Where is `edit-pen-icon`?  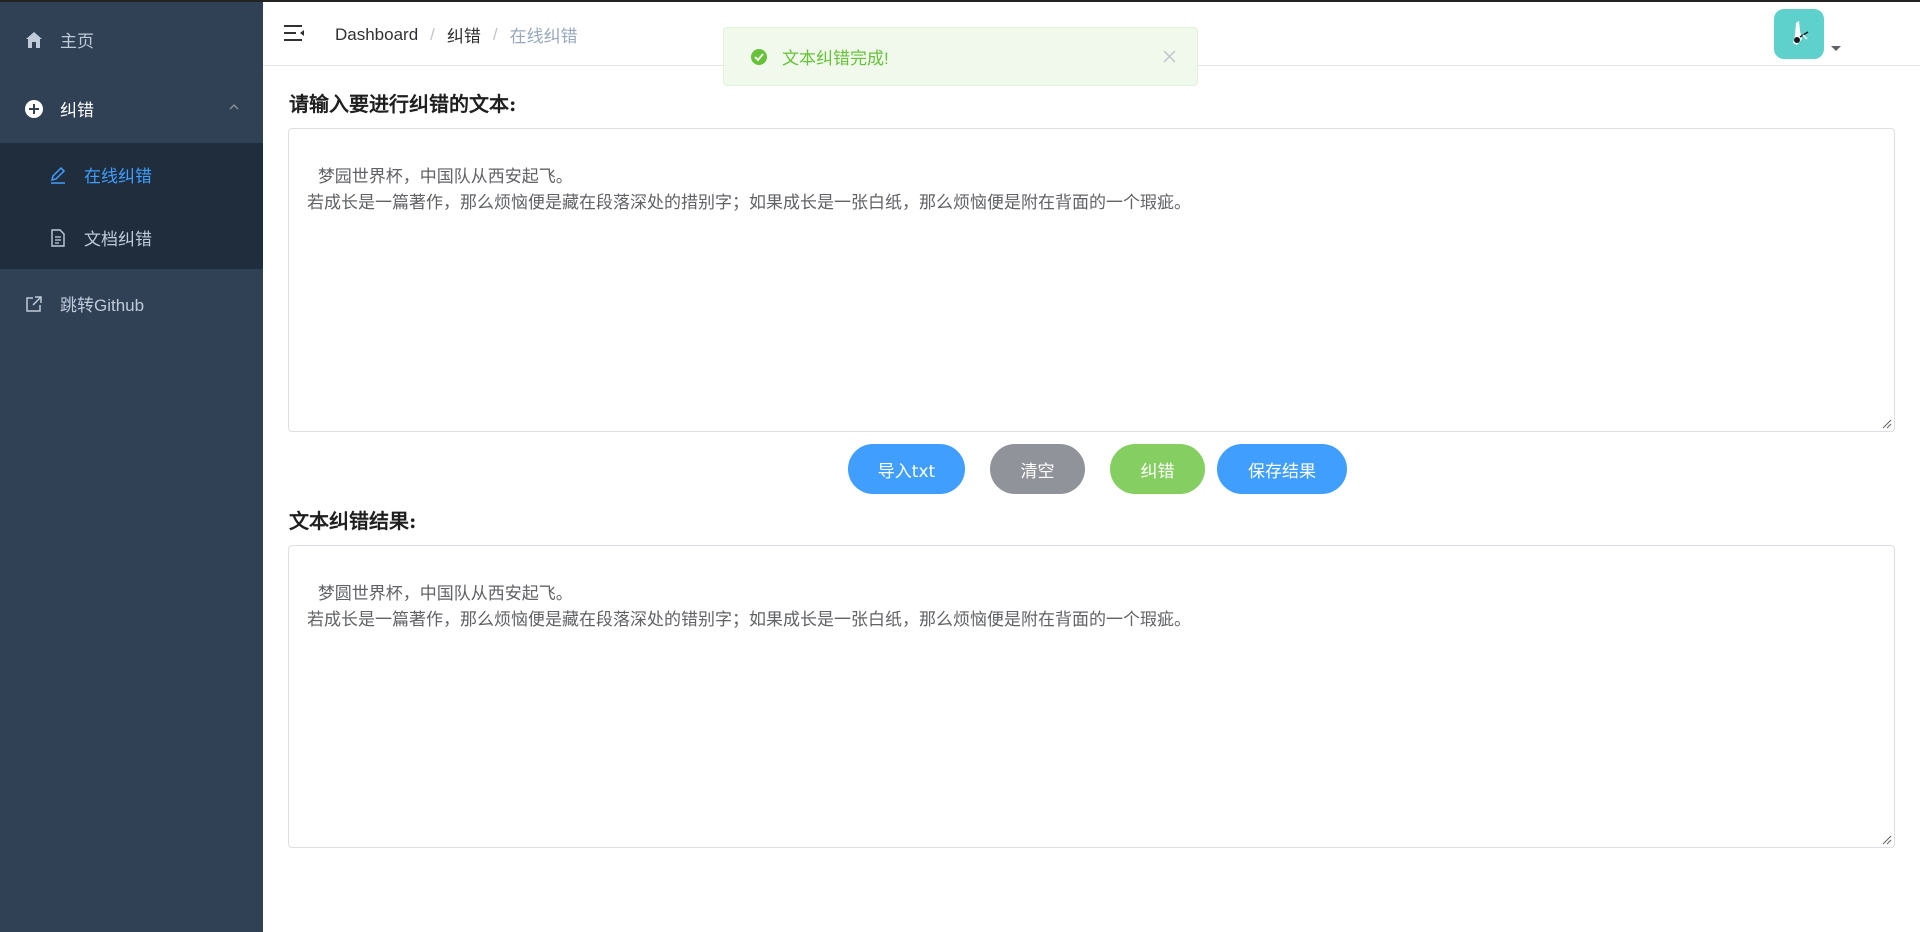
edit-pen-icon is located at coordinates (58, 175).